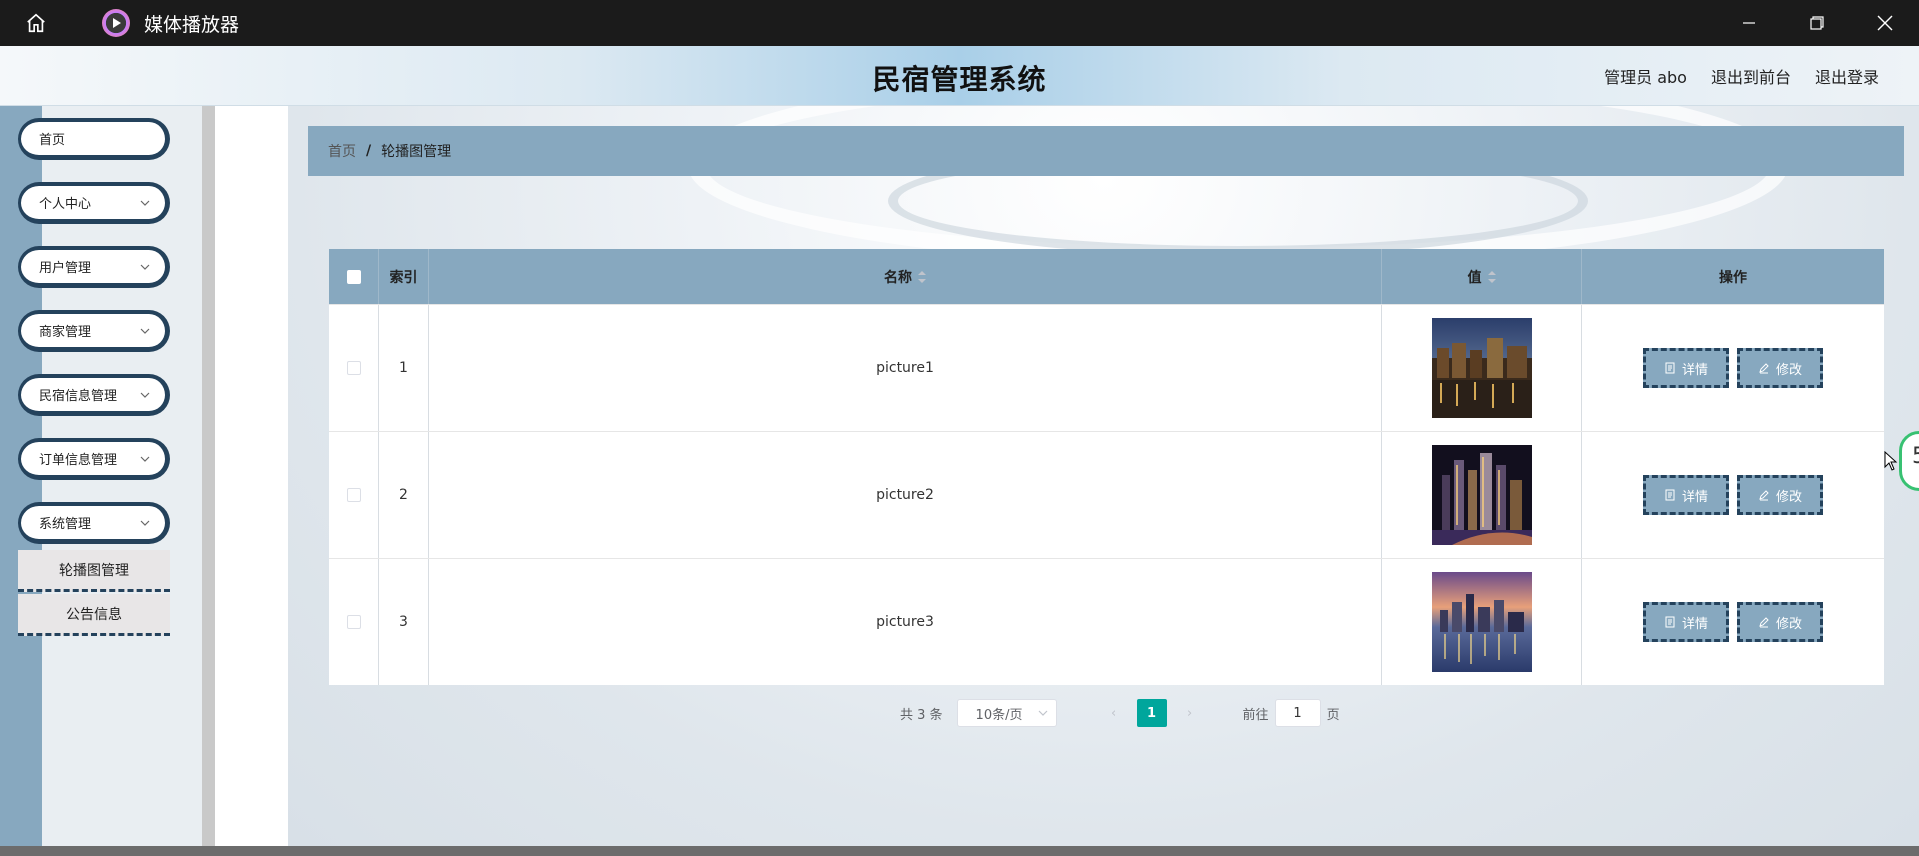 This screenshot has height=856, width=1919. I want to click on night-canal-city-thumbnail, so click(1481, 368).